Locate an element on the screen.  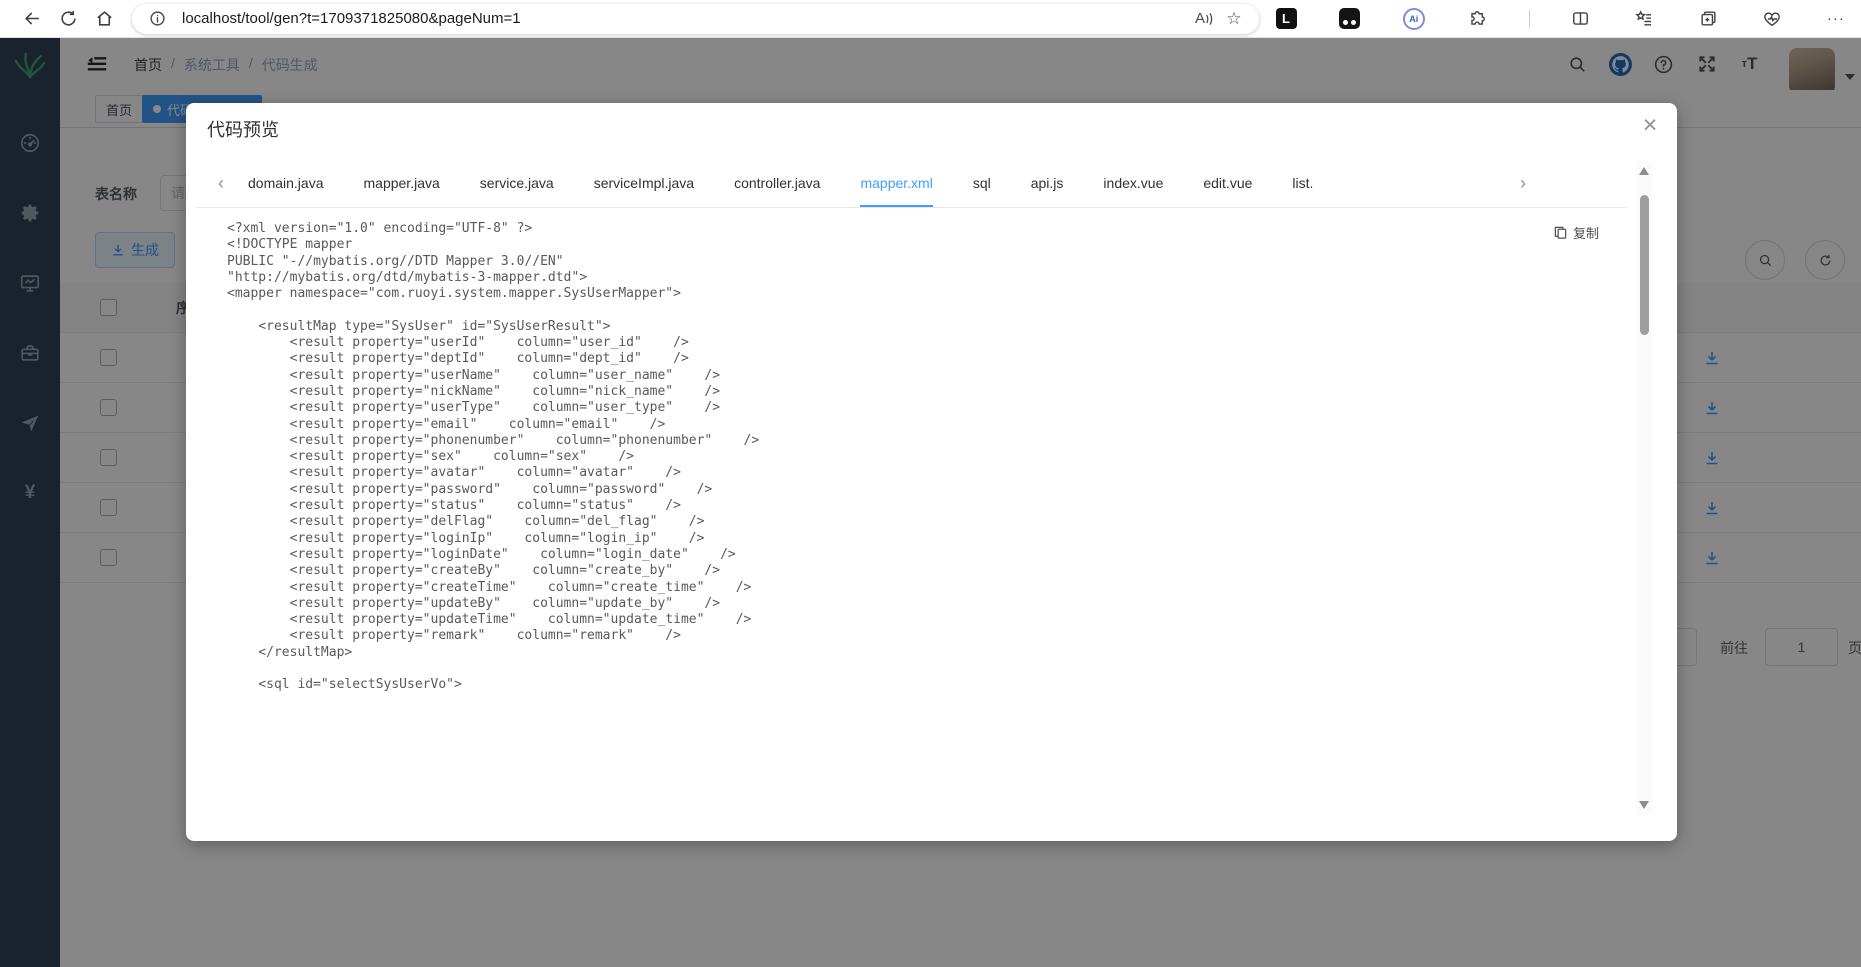
tabs-next-icon: › is located at coordinates (1523, 183).